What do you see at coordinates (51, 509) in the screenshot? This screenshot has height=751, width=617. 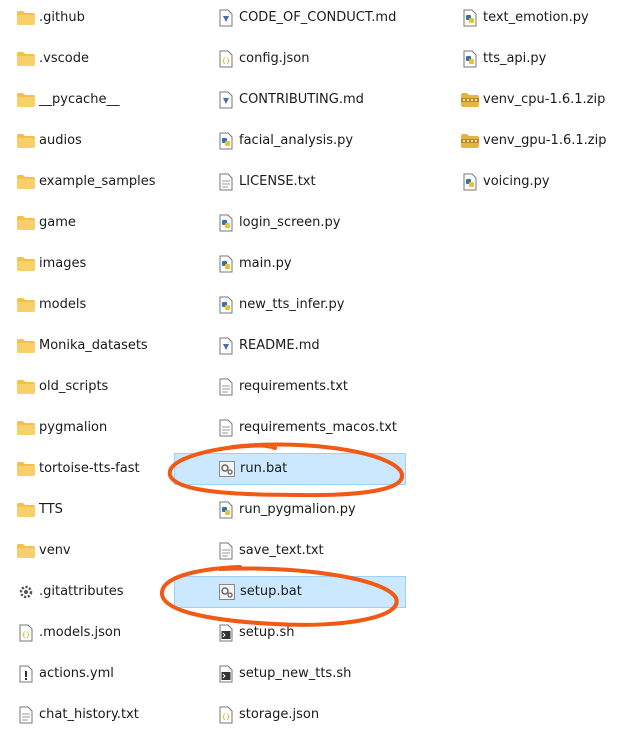 I see `file-label: TTS` at bounding box center [51, 509].